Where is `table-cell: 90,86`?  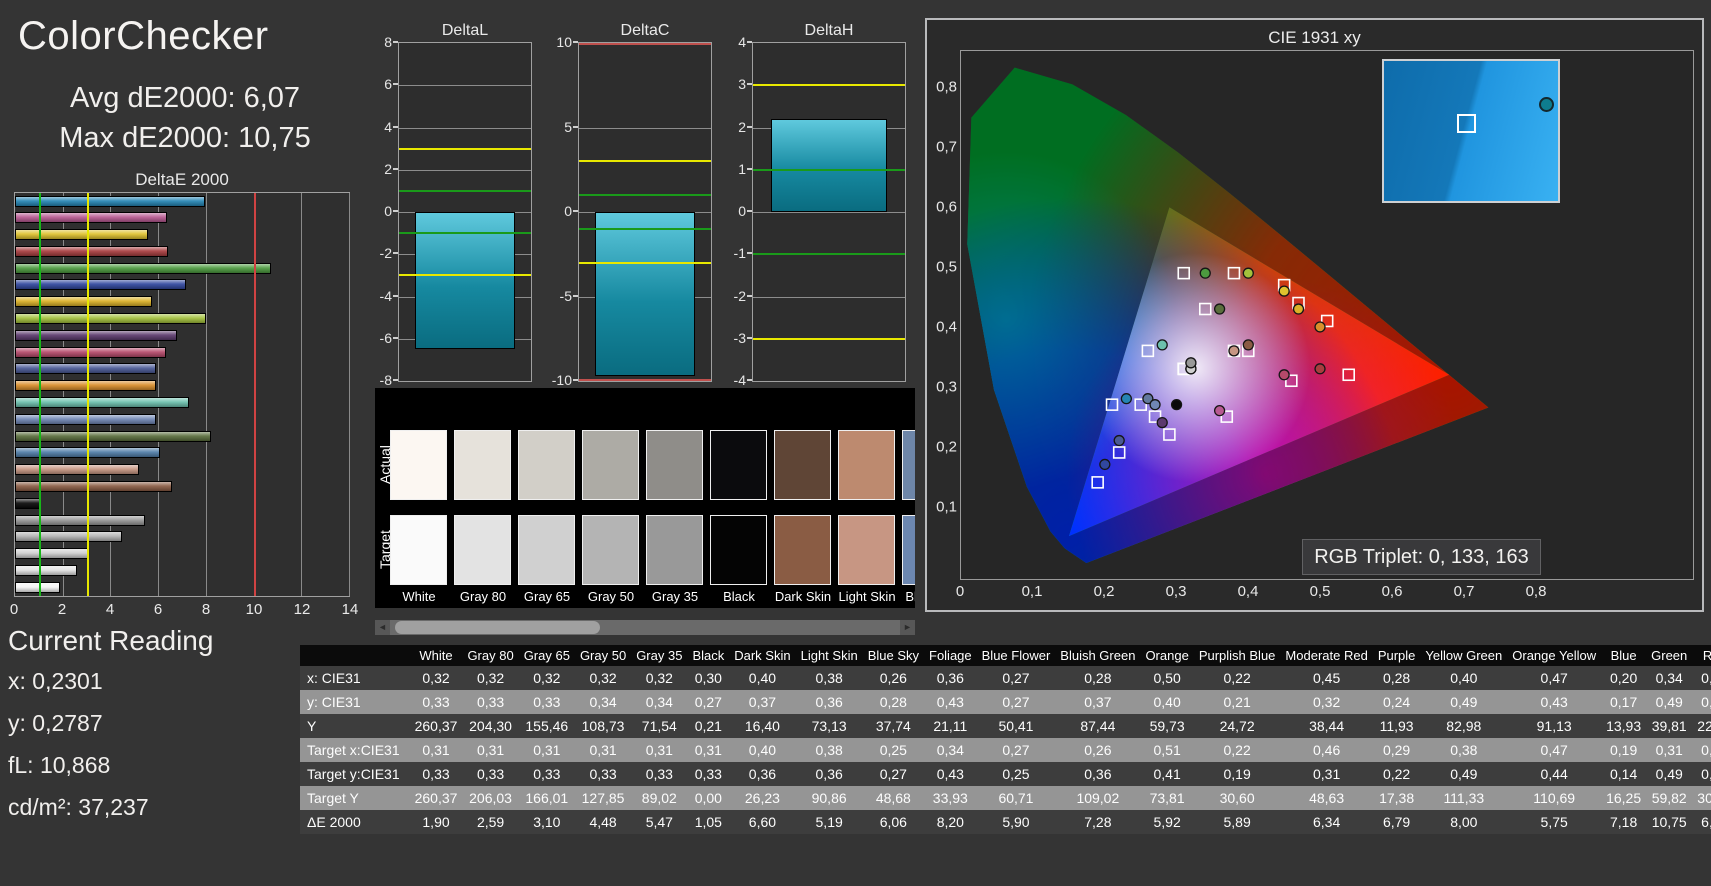 table-cell: 90,86 is located at coordinates (829, 798).